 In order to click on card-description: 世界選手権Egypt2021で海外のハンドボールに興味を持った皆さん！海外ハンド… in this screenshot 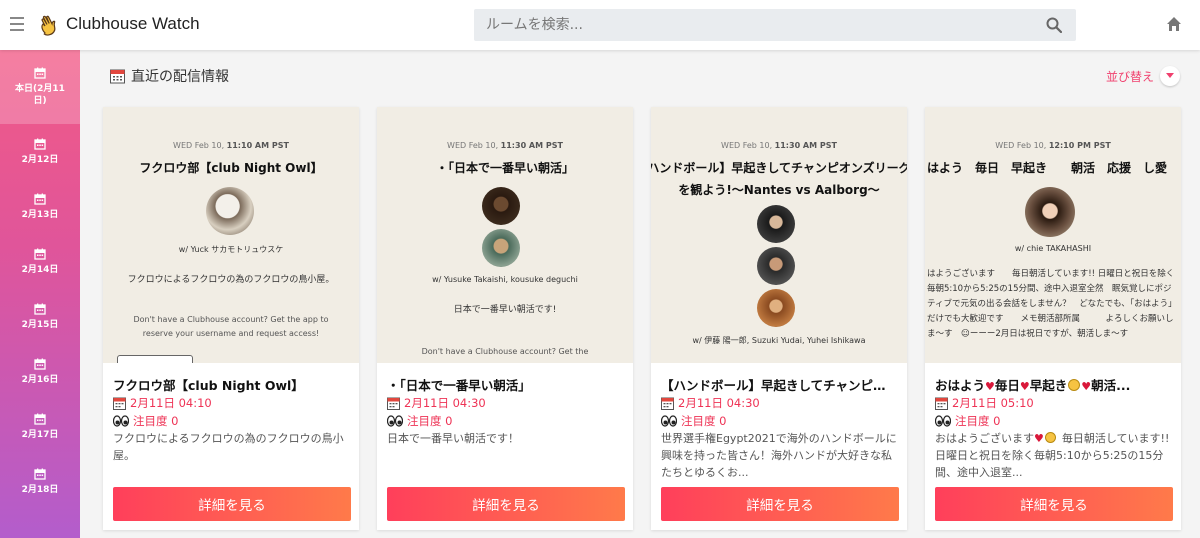, I will do `click(779, 455)`.